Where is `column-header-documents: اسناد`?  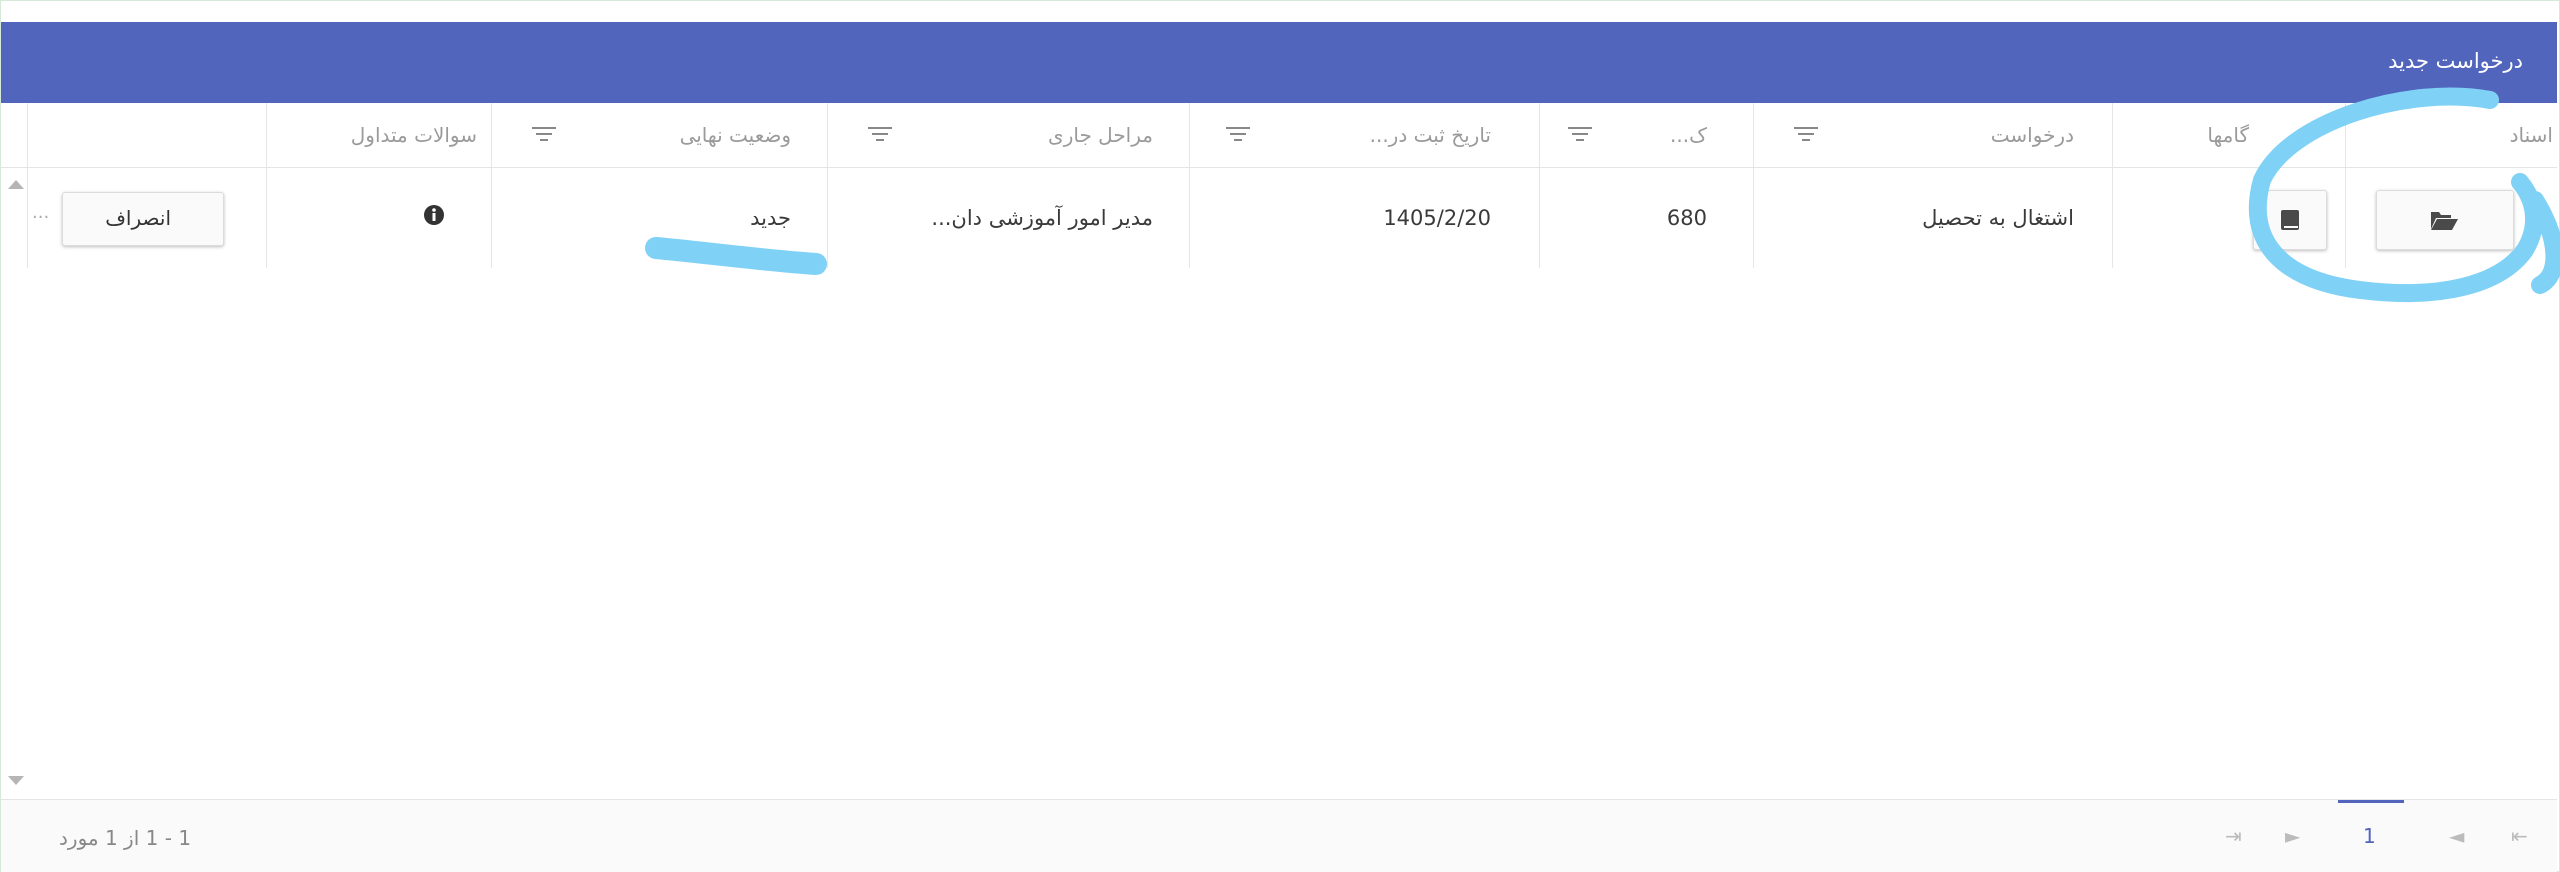 column-header-documents: اسناد is located at coordinates (2451, 135).